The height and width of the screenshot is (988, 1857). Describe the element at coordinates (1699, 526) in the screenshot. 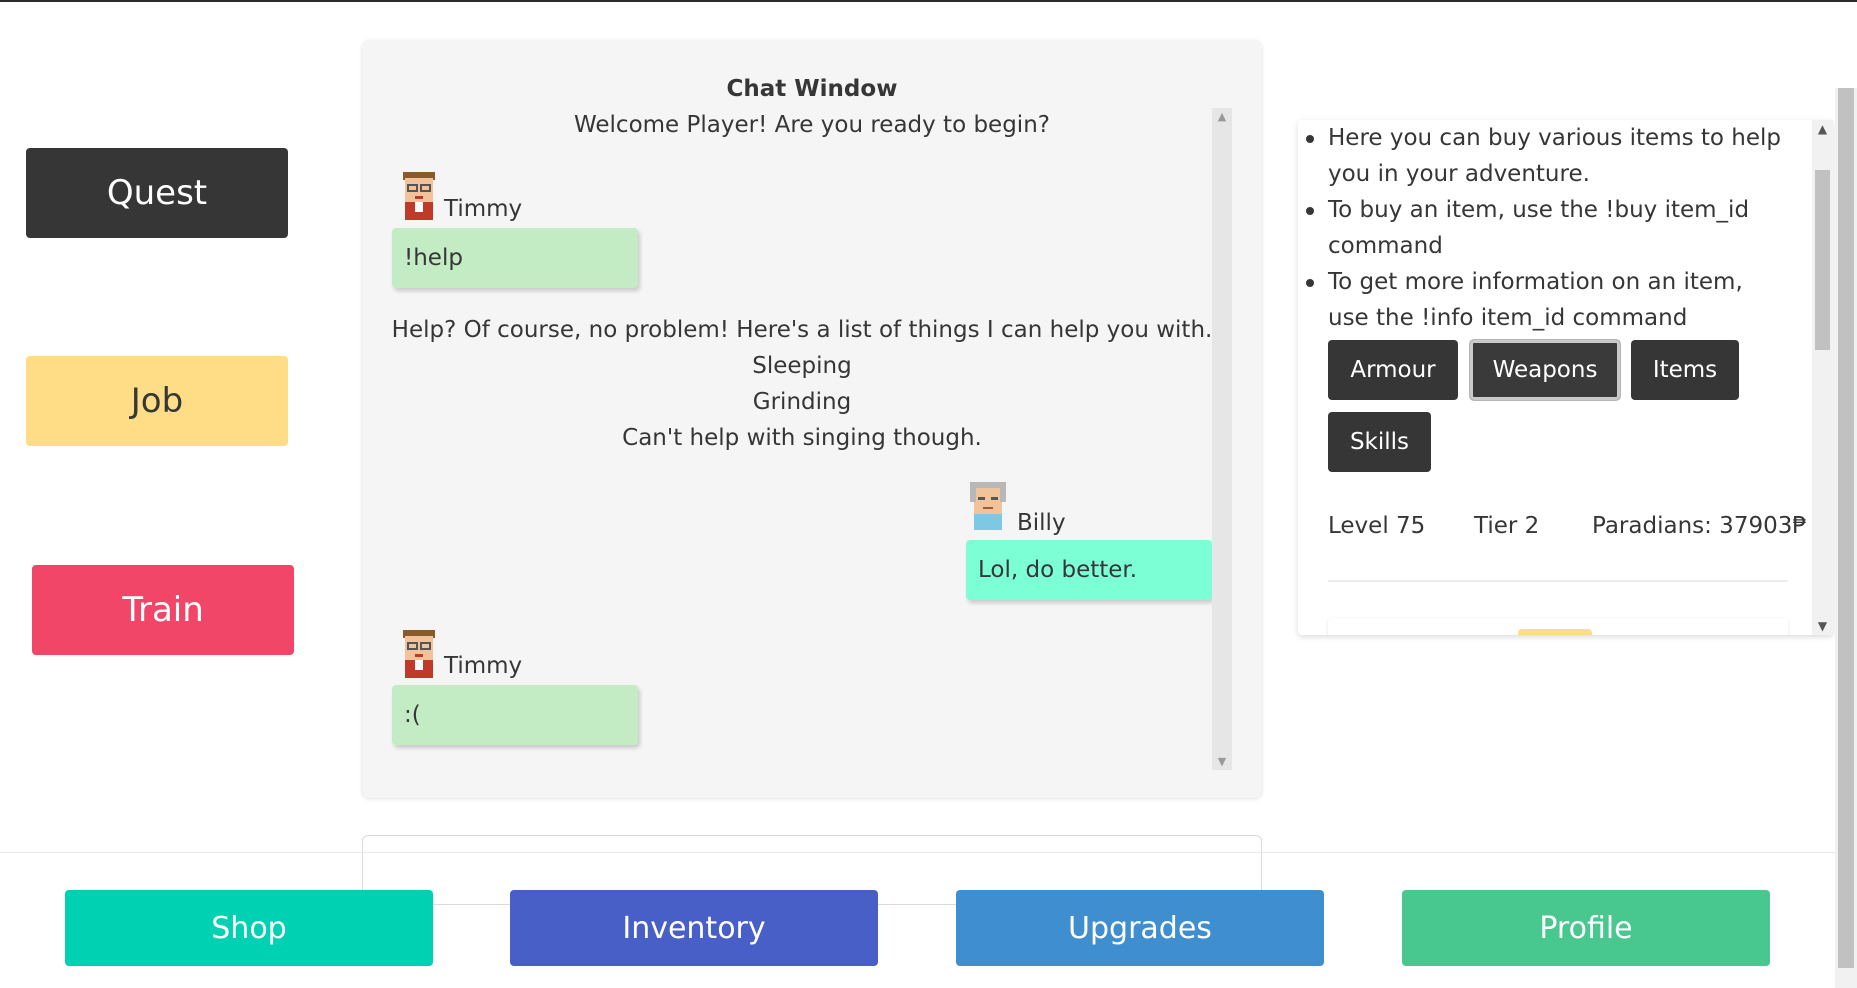

I see `paradians-label: Paradians: 37903₱` at that location.